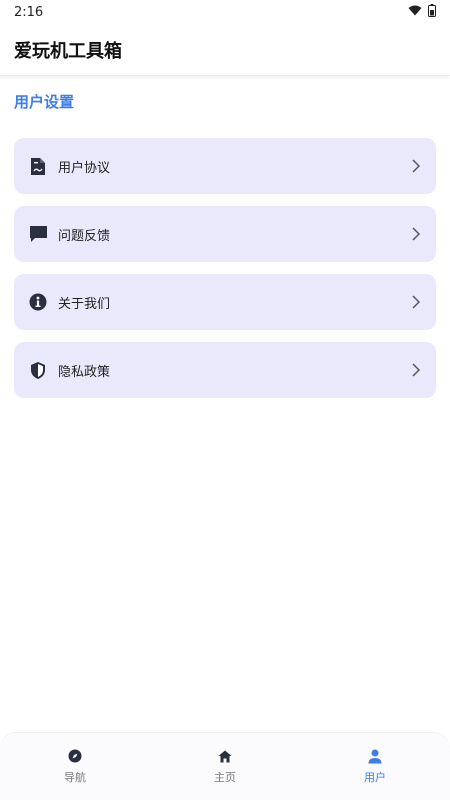 The height and width of the screenshot is (800, 450). I want to click on nav-item-home: 主页, so click(225, 766).